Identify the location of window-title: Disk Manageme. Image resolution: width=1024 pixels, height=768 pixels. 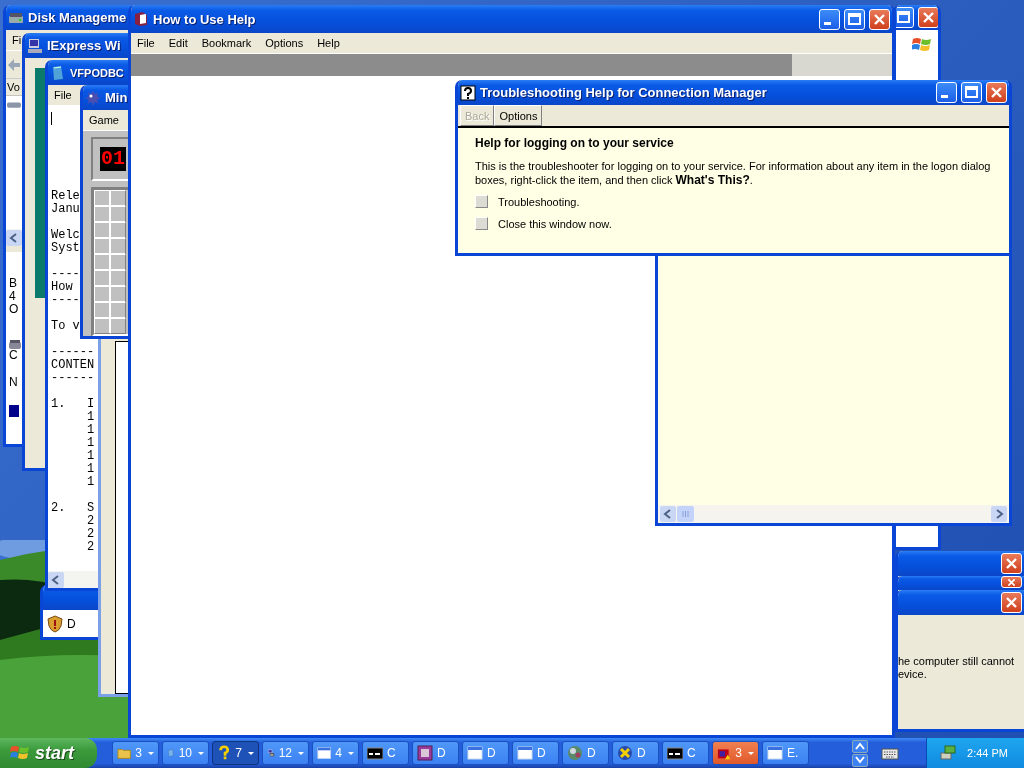
(77, 17).